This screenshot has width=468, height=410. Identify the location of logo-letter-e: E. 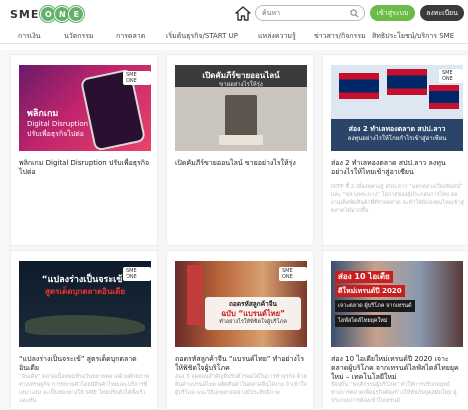
(76, 14).